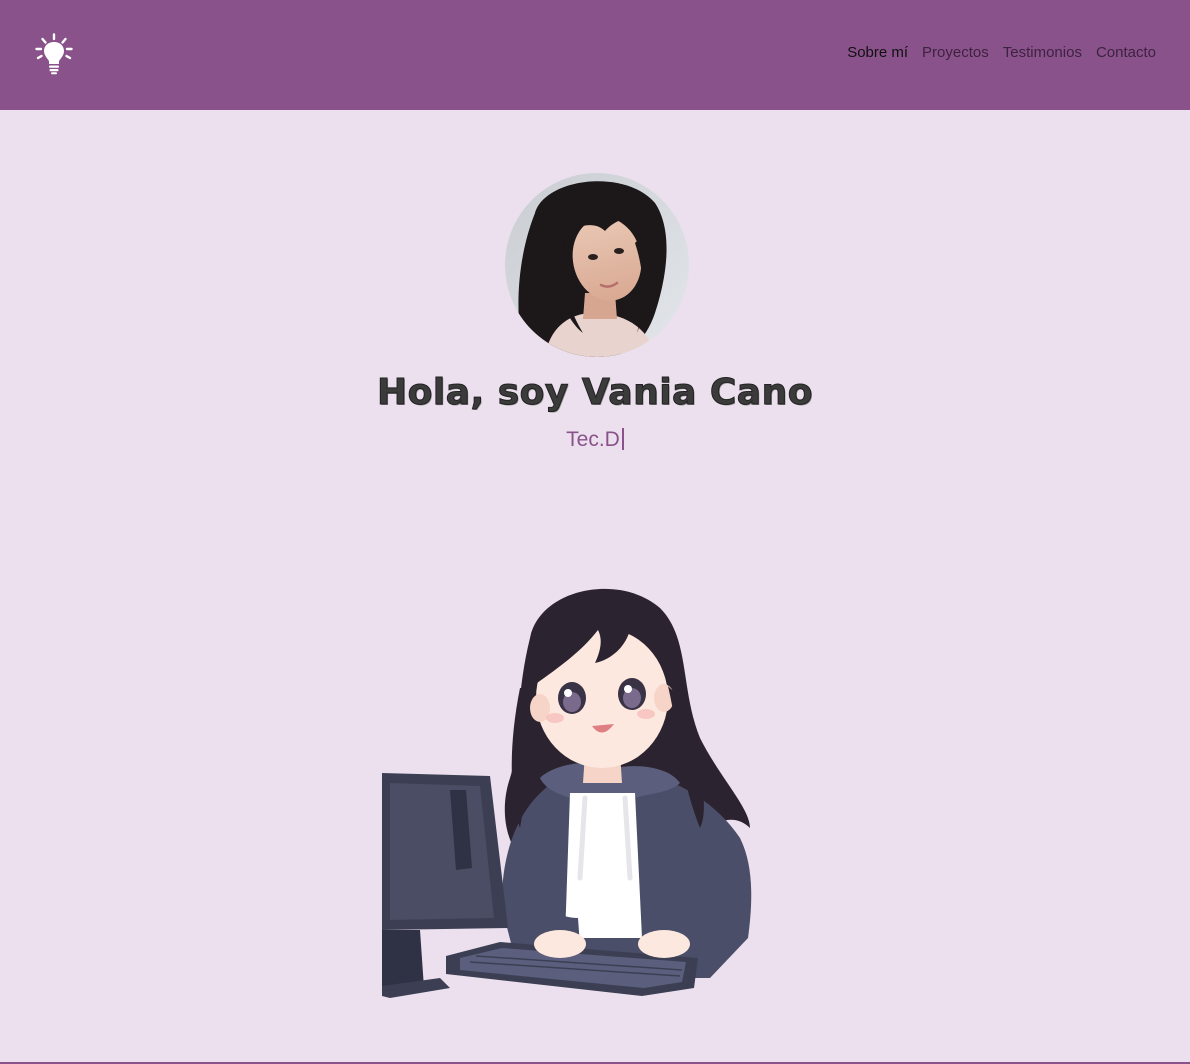 Image resolution: width=1190 pixels, height=1064 pixels. Describe the element at coordinates (622, 439) in the screenshot. I see `typing-caret` at that location.